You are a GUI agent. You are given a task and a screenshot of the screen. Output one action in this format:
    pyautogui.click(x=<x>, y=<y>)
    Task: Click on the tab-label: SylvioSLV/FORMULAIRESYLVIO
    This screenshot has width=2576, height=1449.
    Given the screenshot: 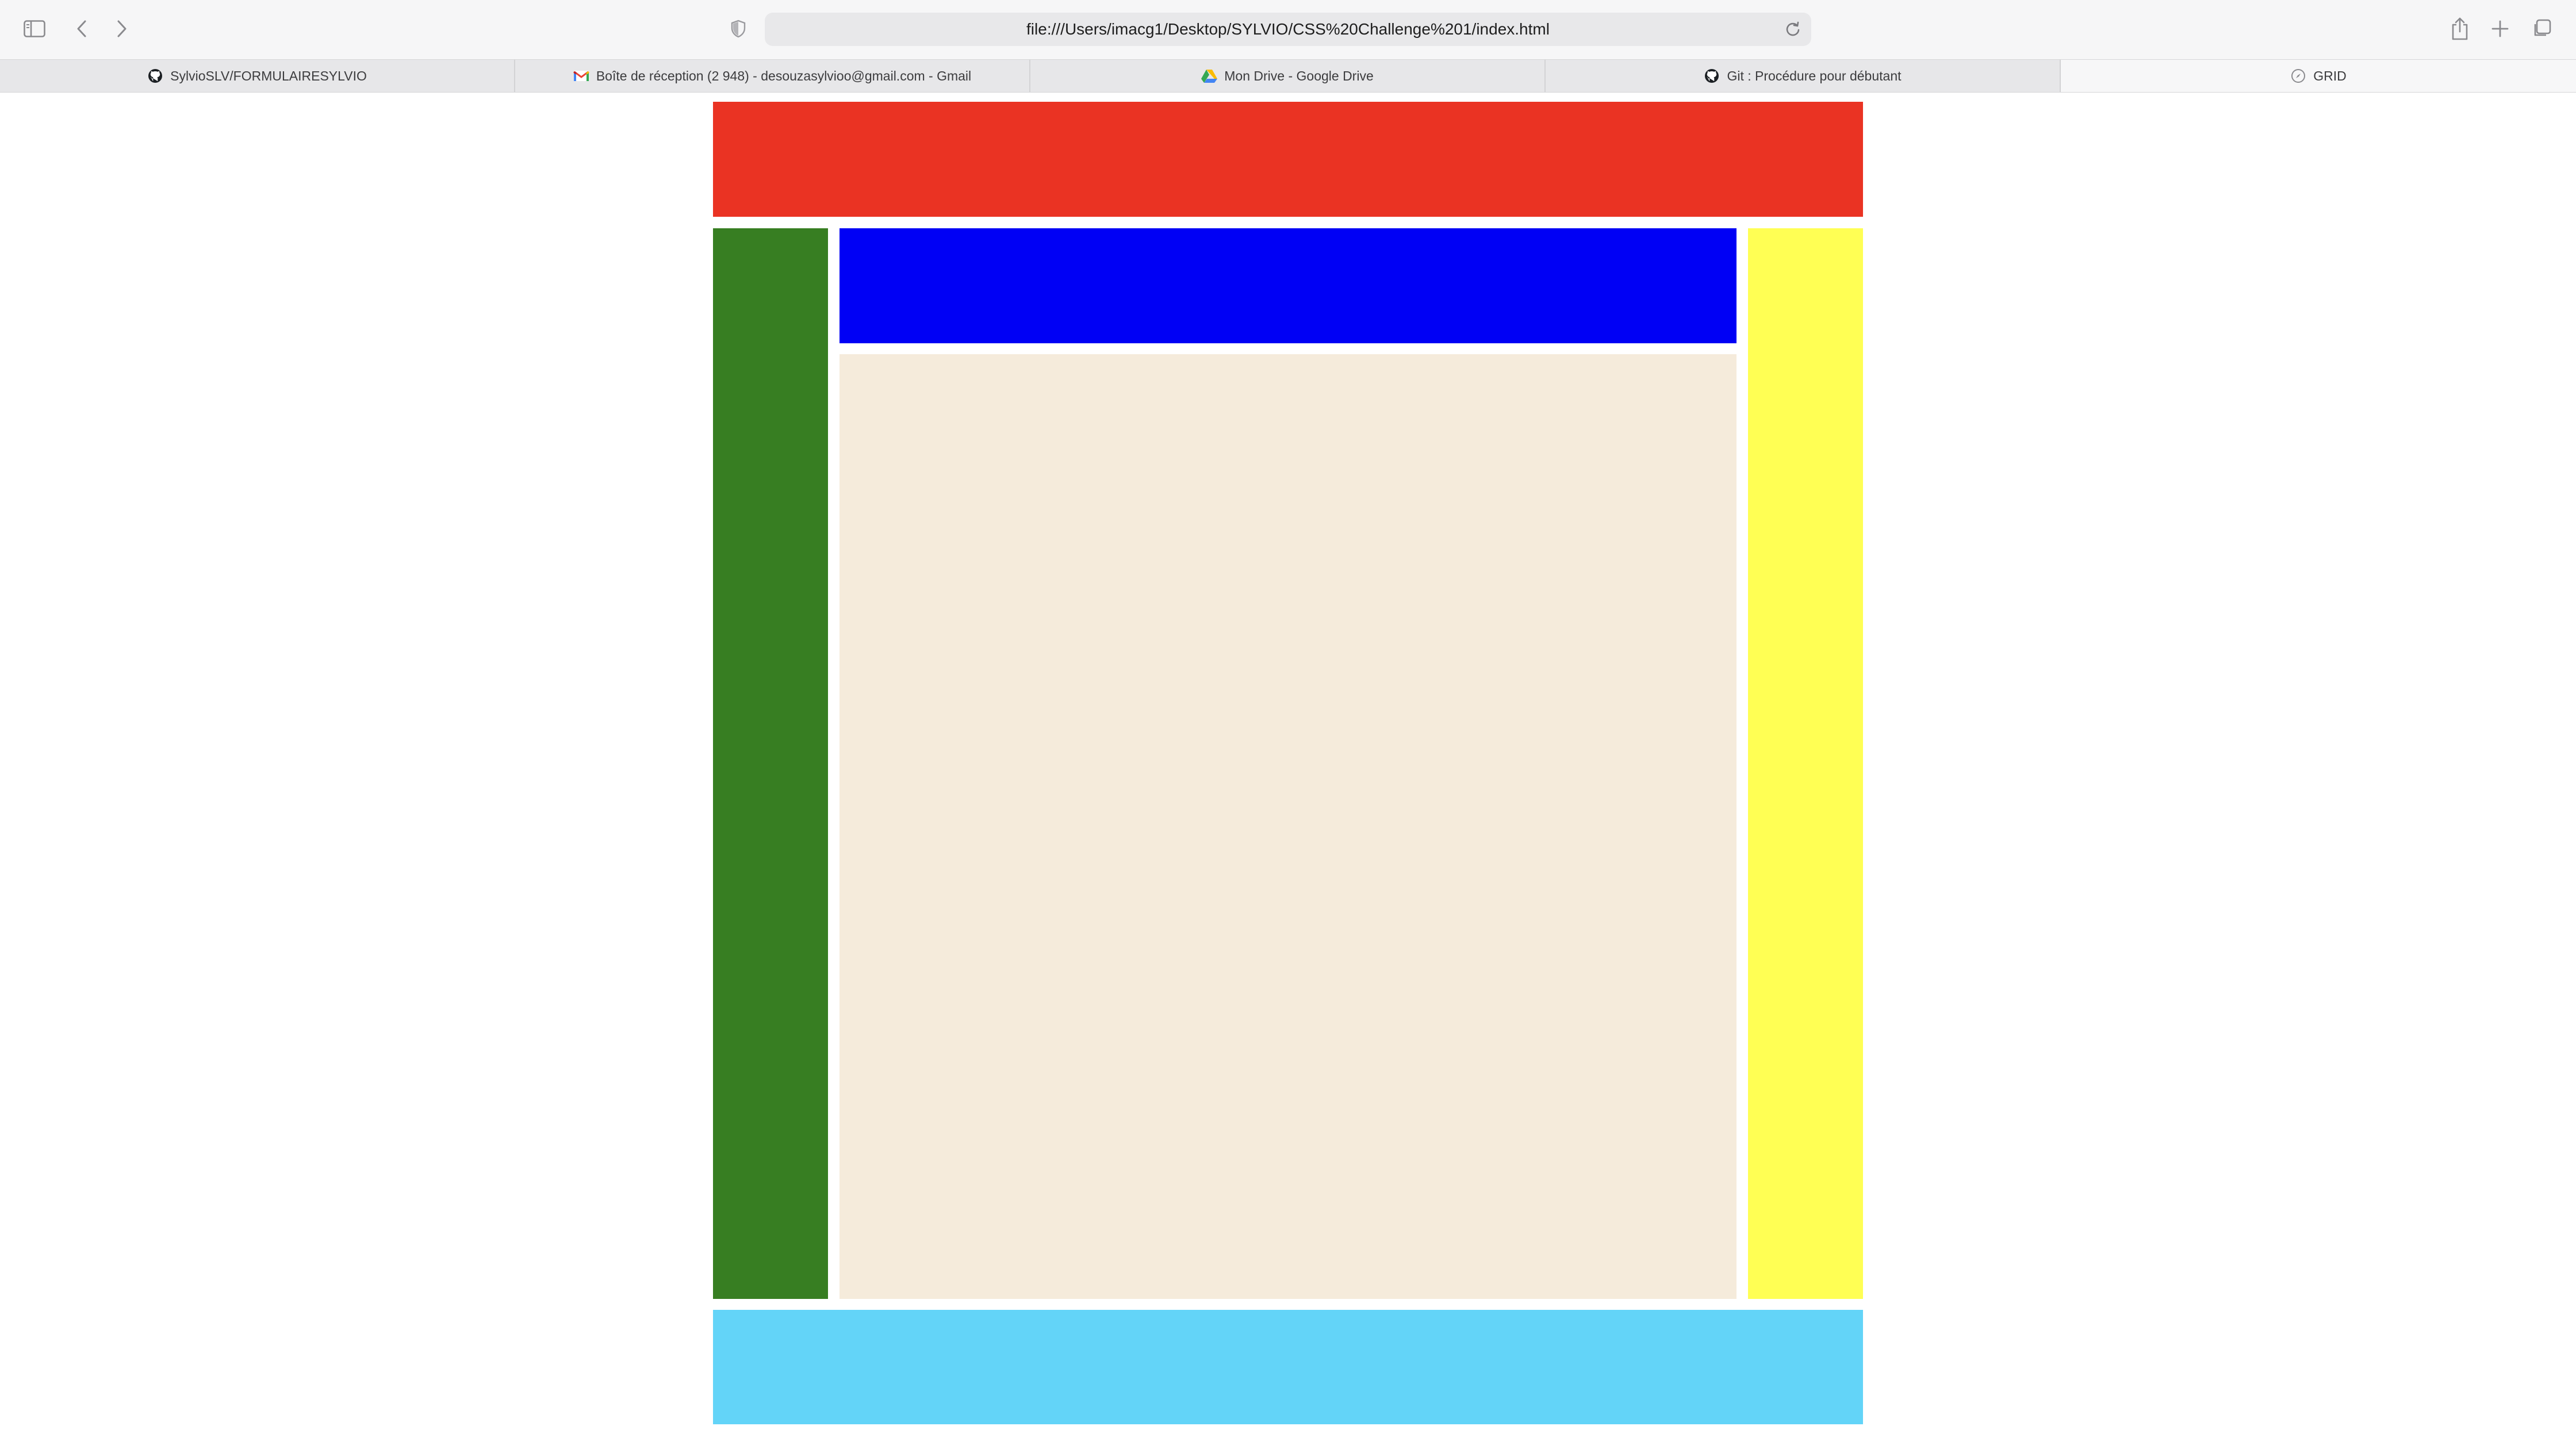 What is the action you would take?
    pyautogui.click(x=268, y=75)
    